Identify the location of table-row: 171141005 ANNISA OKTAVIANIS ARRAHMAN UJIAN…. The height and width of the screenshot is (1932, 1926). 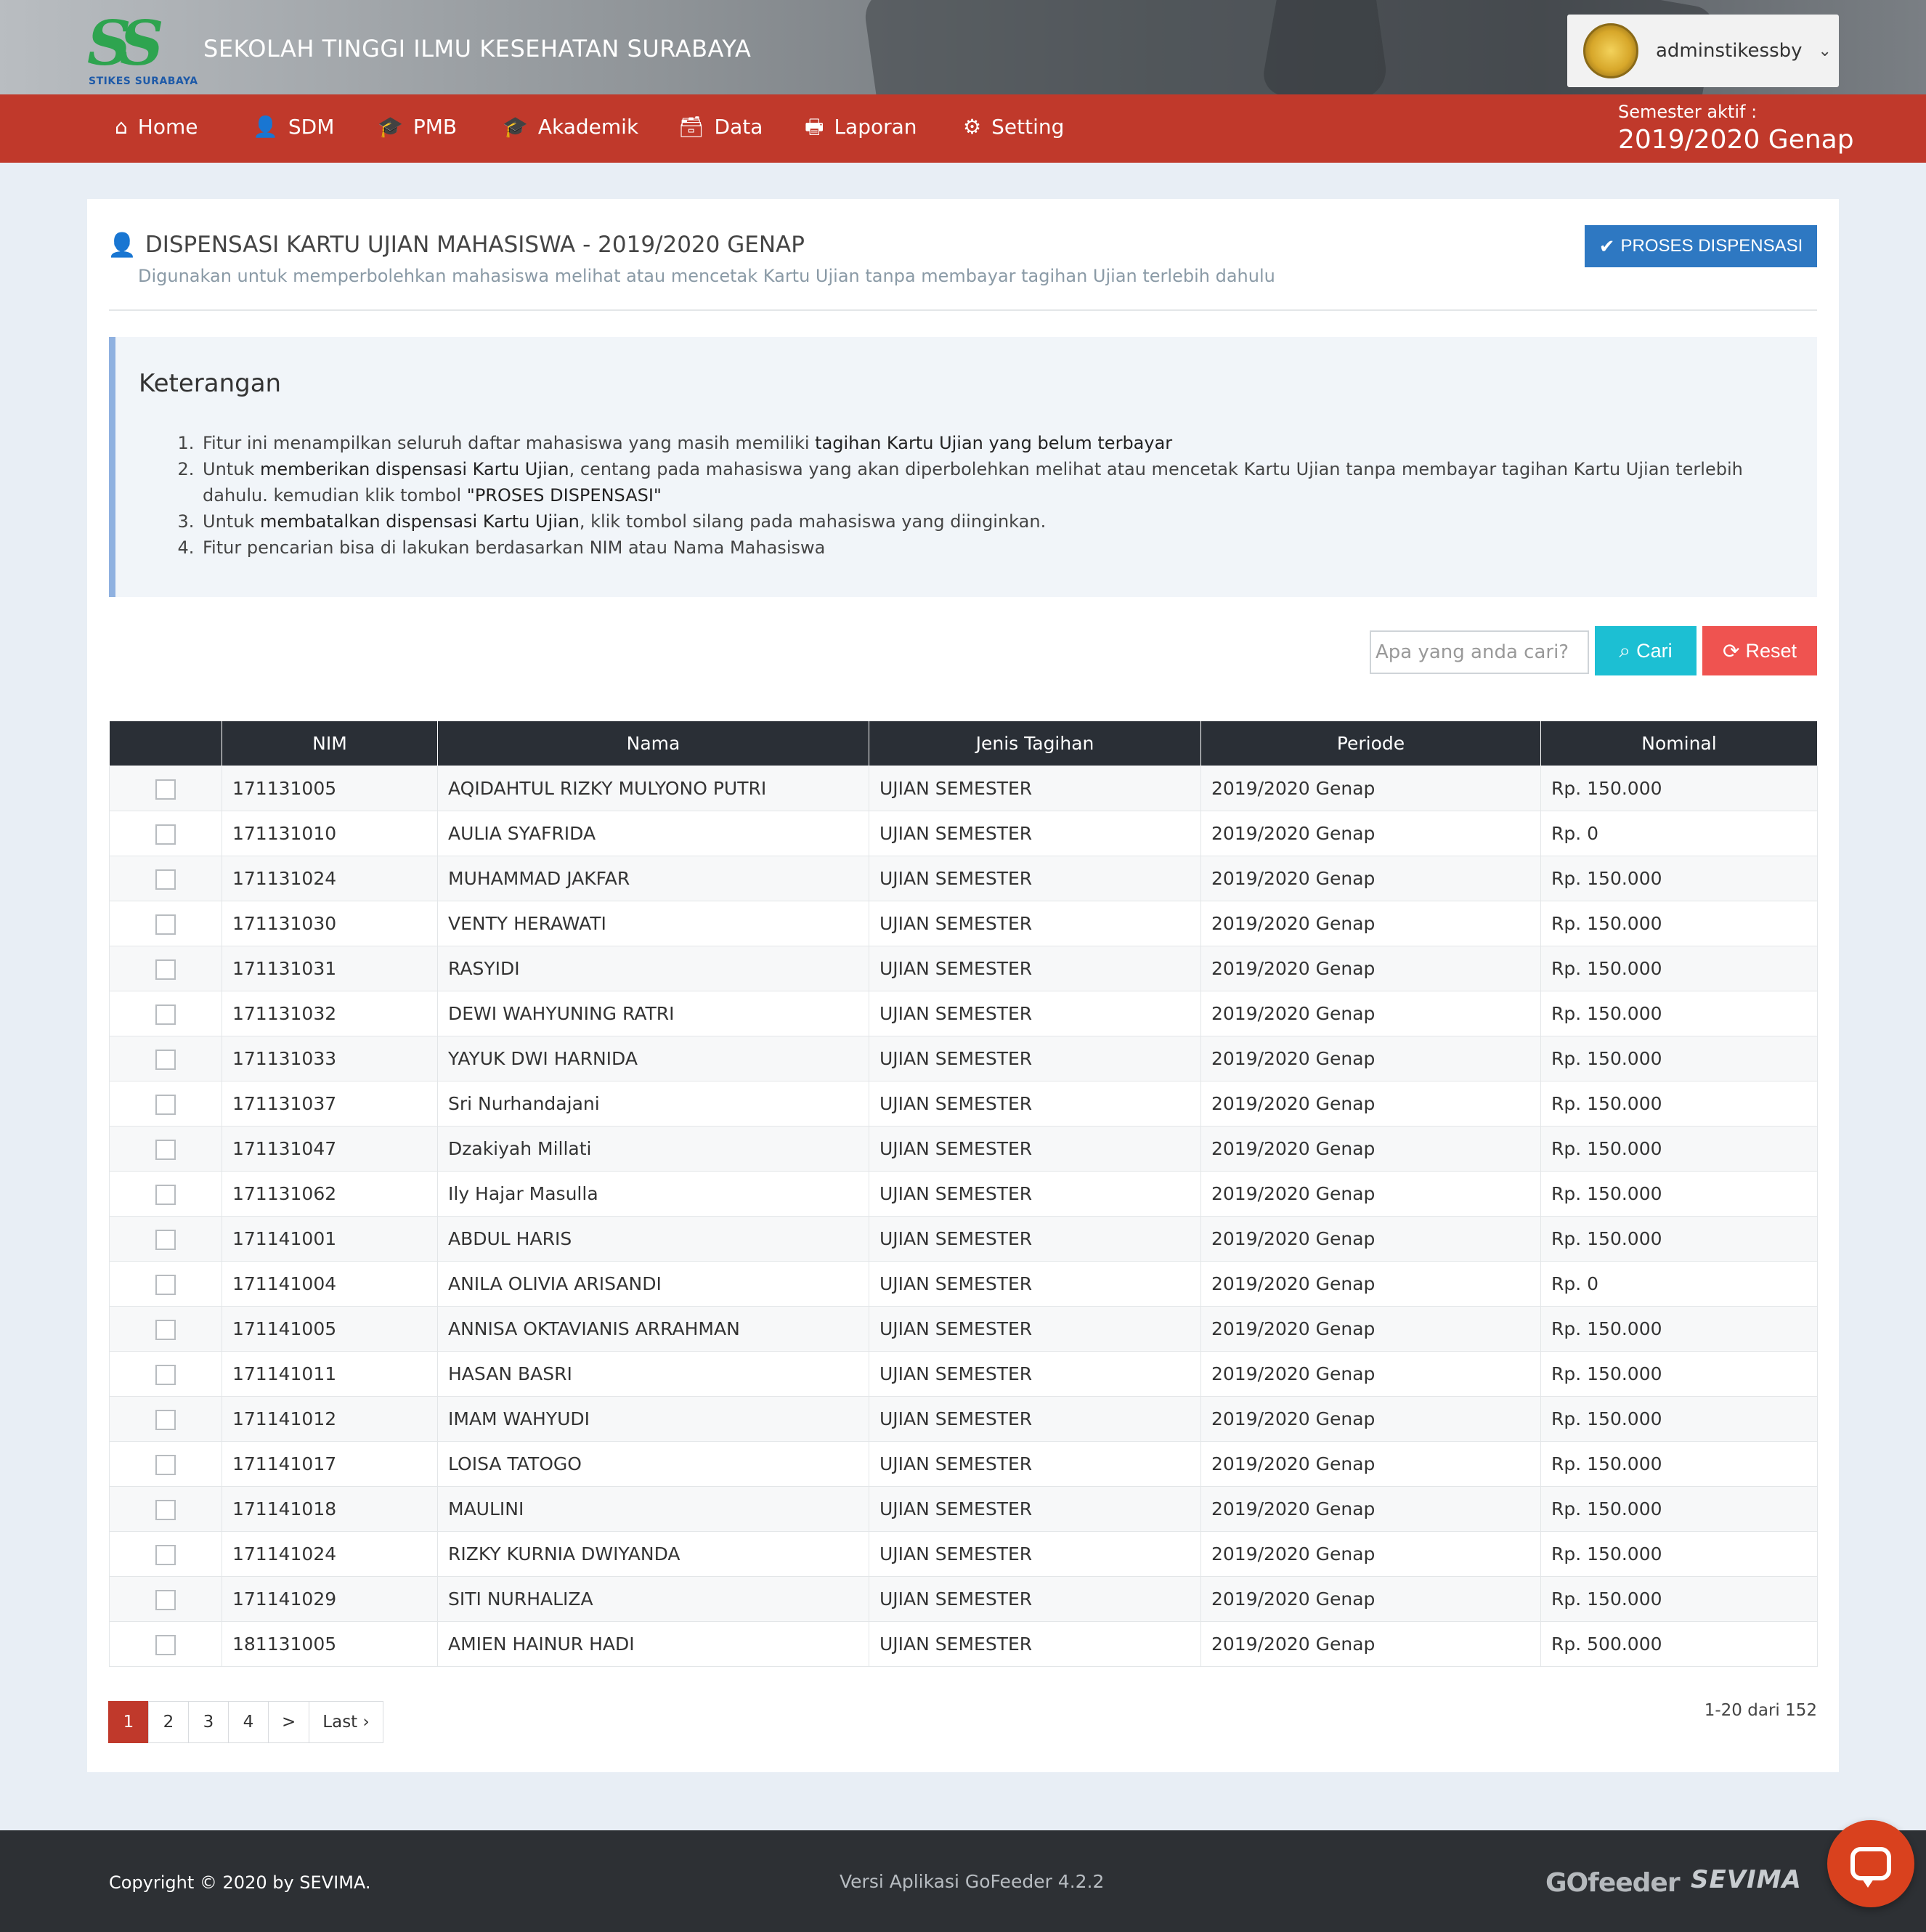
(963, 1329).